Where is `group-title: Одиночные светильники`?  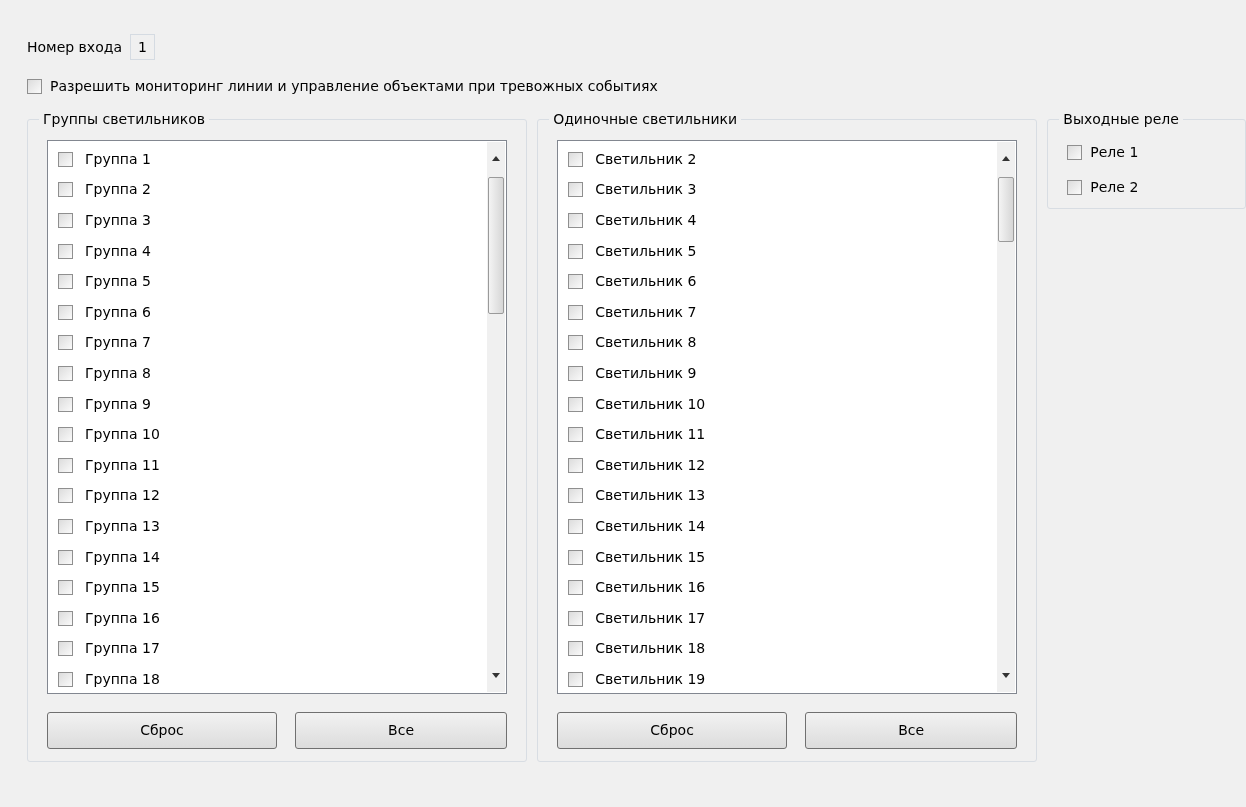
group-title: Одиночные светильники is located at coordinates (645, 119).